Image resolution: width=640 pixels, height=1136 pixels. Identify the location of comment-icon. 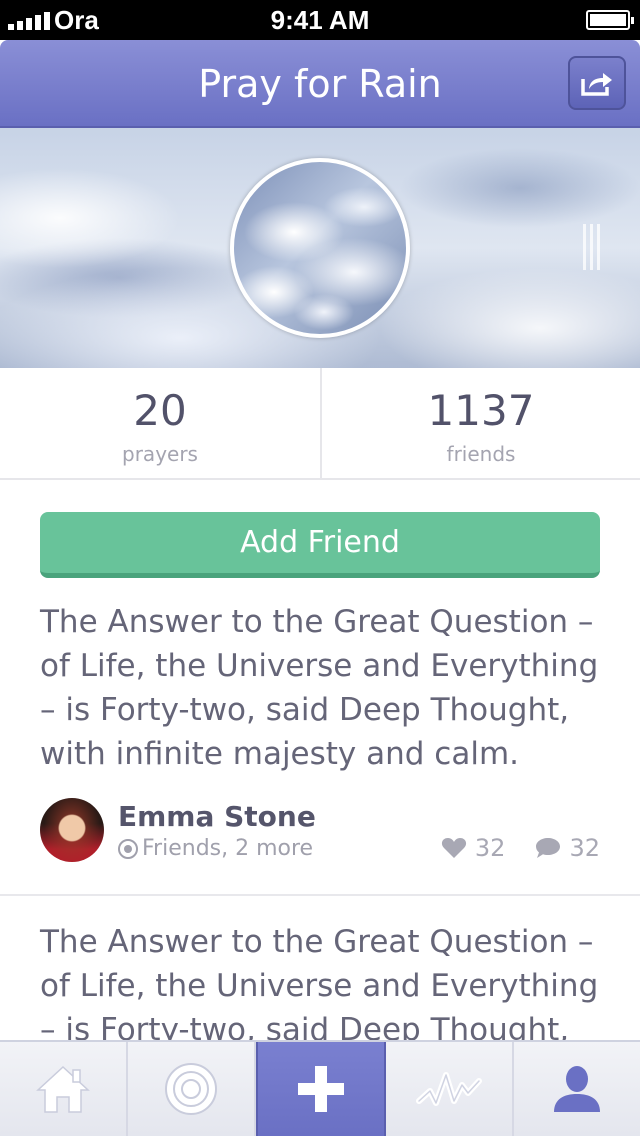
(548, 848).